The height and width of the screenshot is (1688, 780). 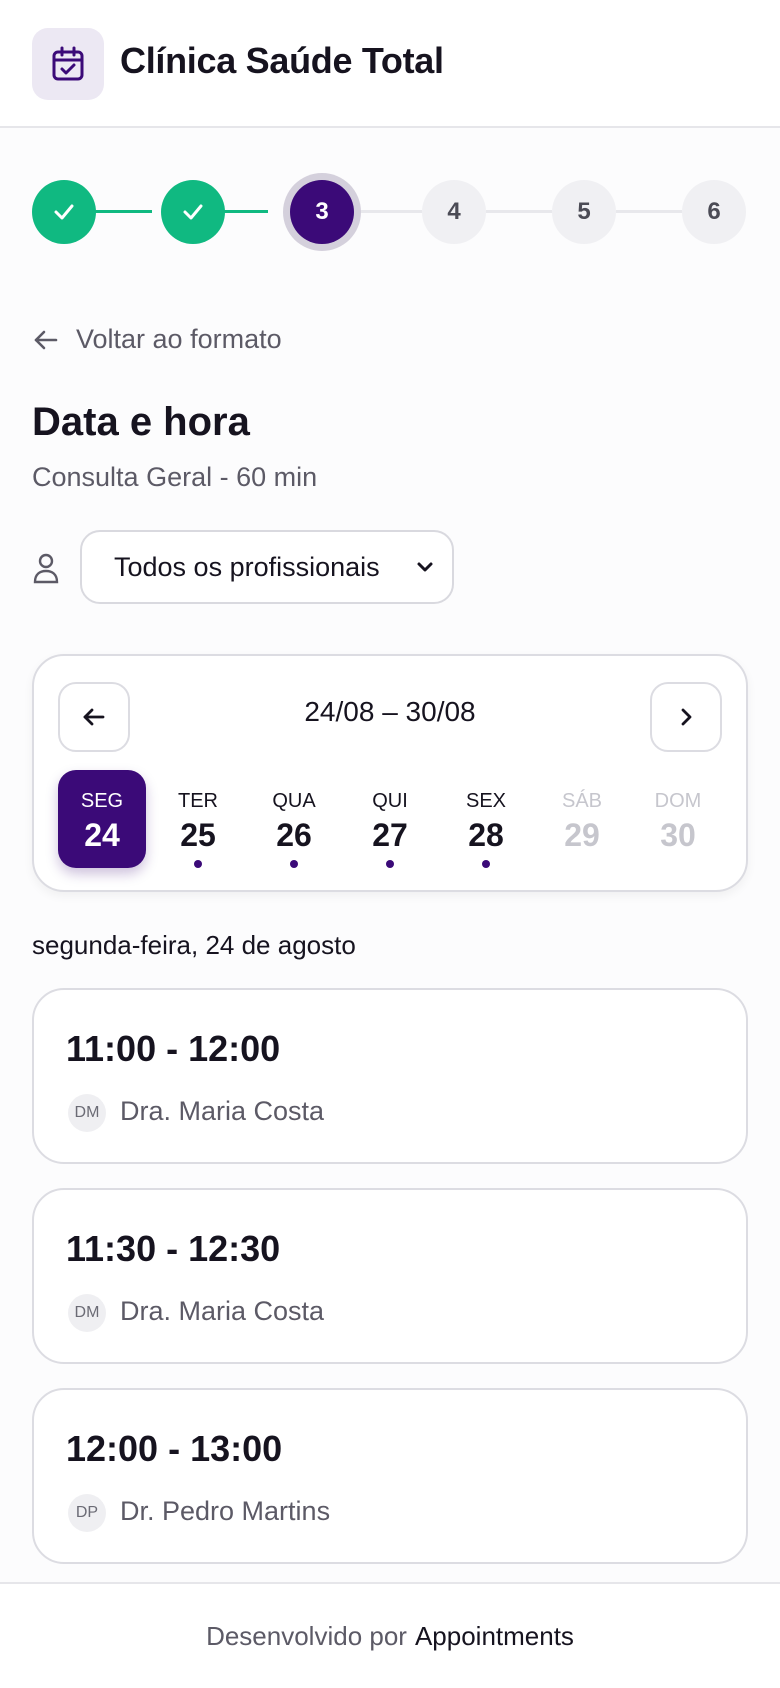 I want to click on day-button-qua: QUA 26, so click(x=294, y=819).